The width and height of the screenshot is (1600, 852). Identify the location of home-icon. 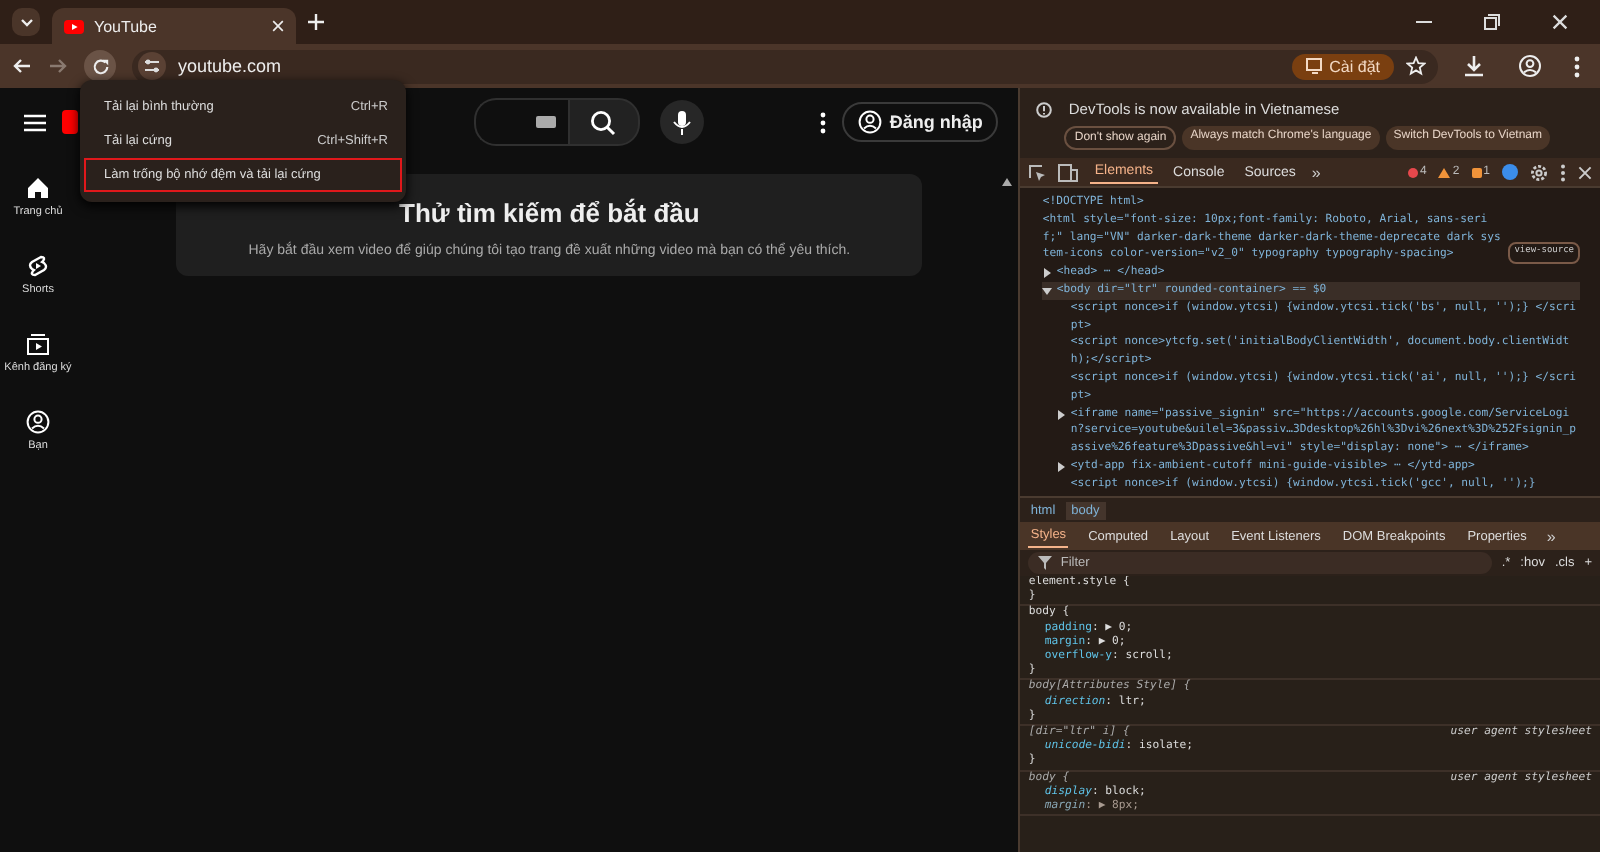
(38, 188).